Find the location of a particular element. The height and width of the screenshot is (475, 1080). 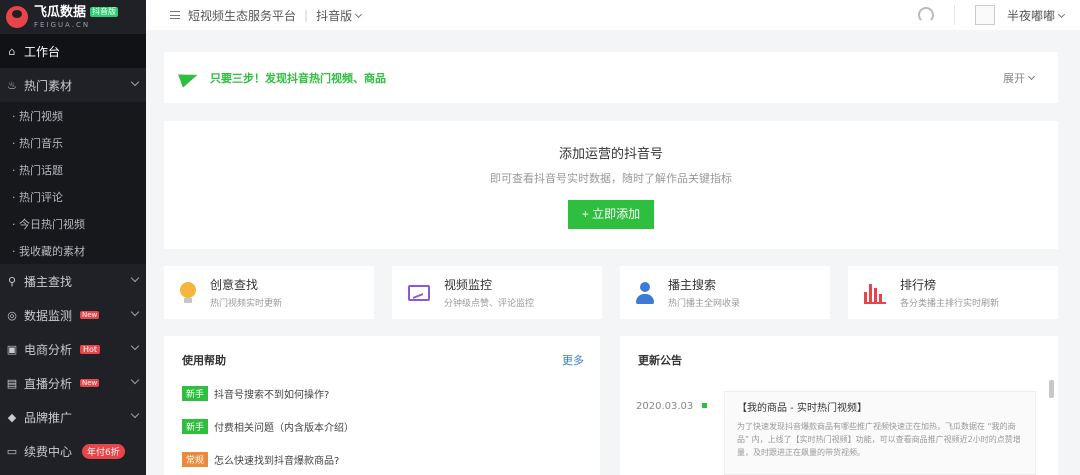

version-label: 抖音版 is located at coordinates (334, 15).